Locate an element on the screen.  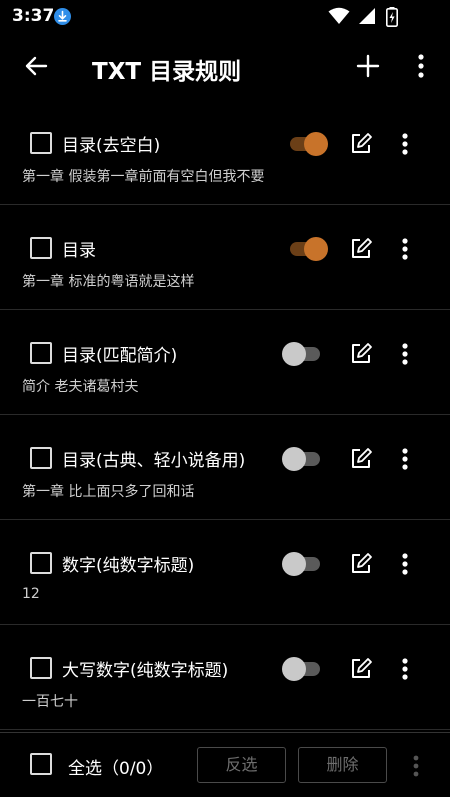
delete-button: 删除 is located at coordinates (342, 765).